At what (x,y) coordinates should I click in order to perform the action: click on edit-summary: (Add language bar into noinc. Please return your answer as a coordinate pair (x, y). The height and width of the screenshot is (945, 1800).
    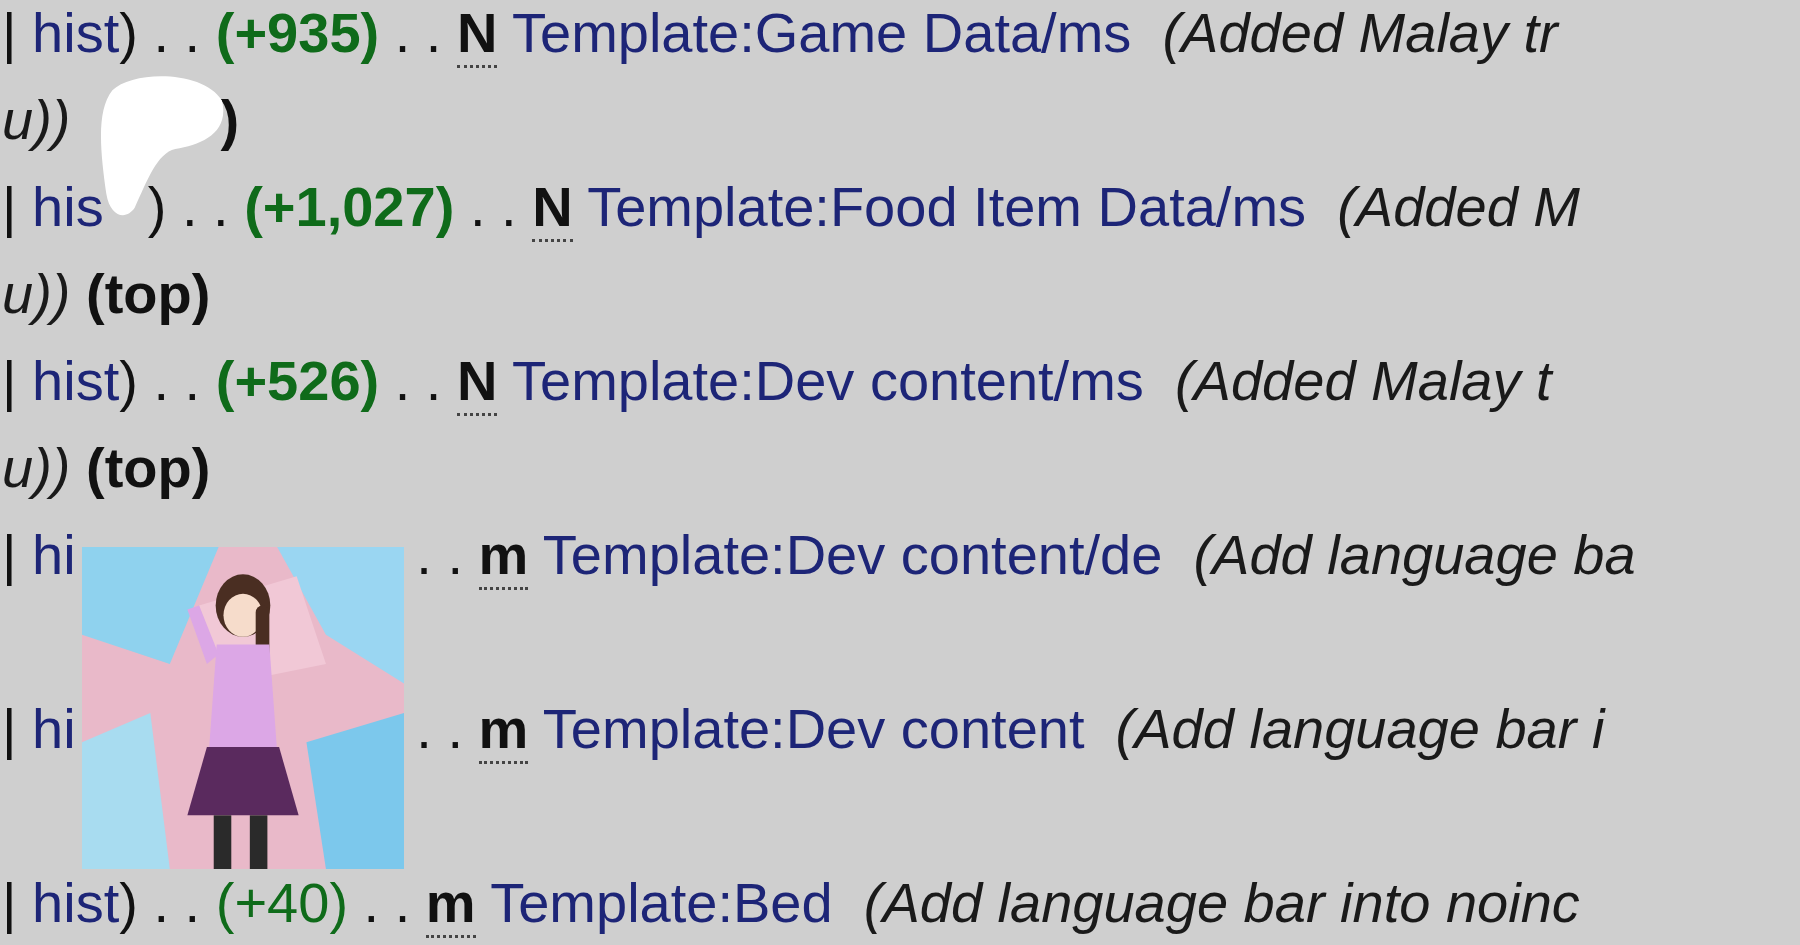
    Looking at the image, I should click on (1221, 902).